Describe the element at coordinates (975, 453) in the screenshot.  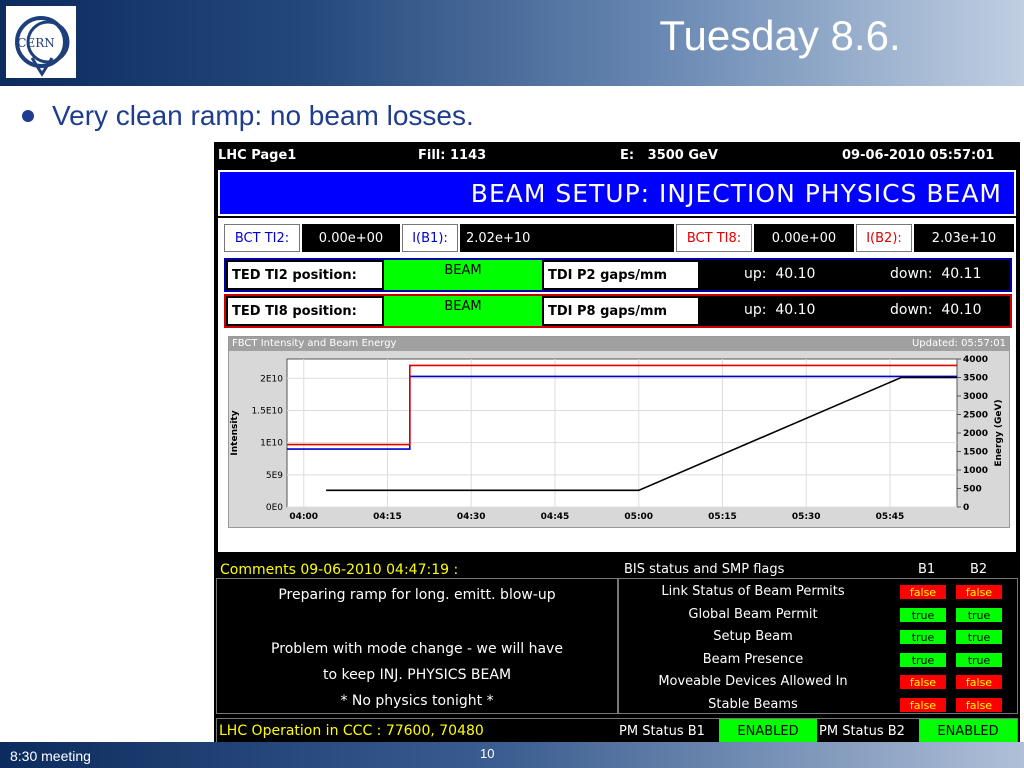
I see `y2-tick-label: 1500` at that location.